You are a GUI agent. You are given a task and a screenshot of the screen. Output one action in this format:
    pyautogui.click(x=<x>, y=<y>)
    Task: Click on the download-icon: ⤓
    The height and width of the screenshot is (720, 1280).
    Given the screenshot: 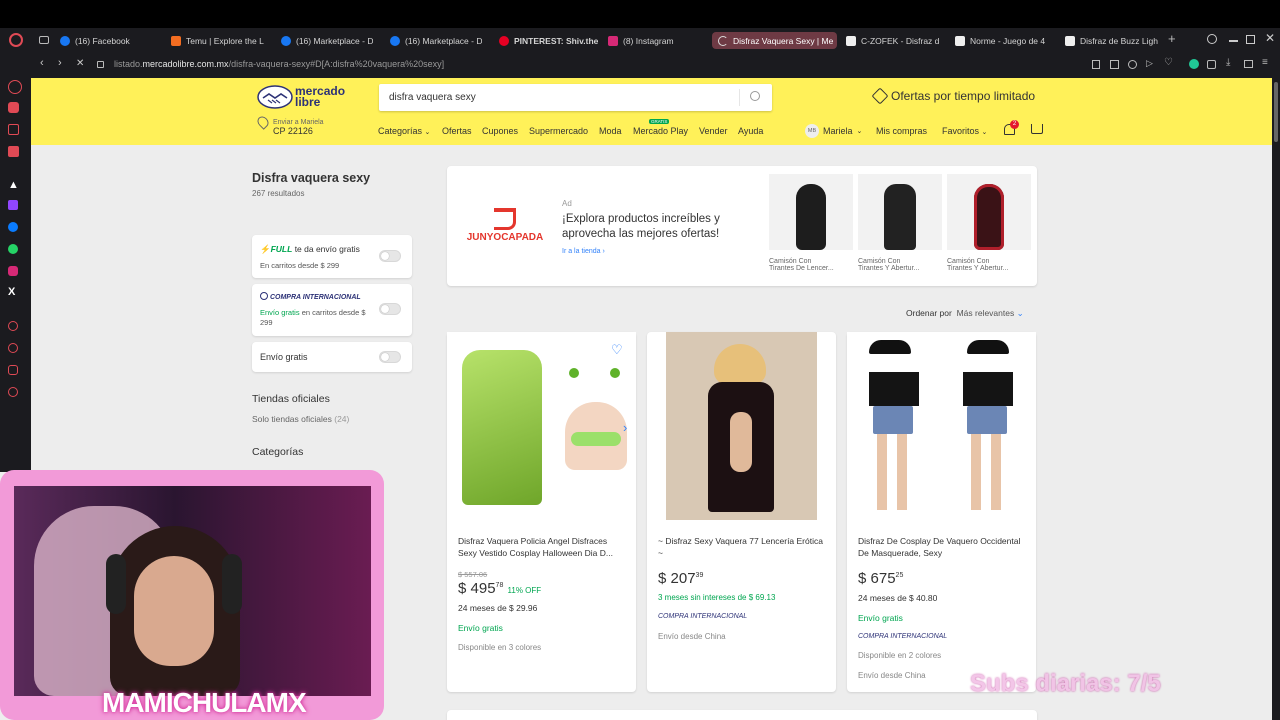 What is the action you would take?
    pyautogui.click(x=1228, y=62)
    